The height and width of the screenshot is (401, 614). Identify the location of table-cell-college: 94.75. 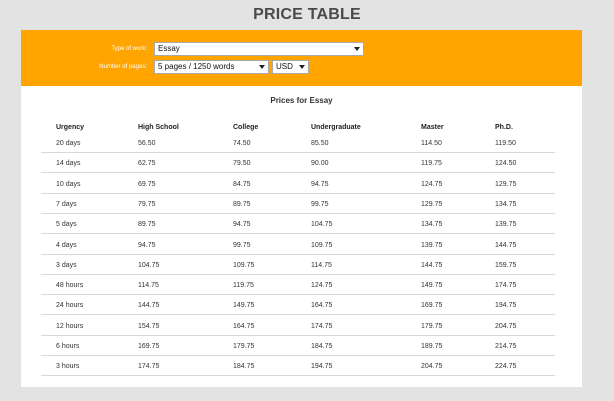
(242, 224).